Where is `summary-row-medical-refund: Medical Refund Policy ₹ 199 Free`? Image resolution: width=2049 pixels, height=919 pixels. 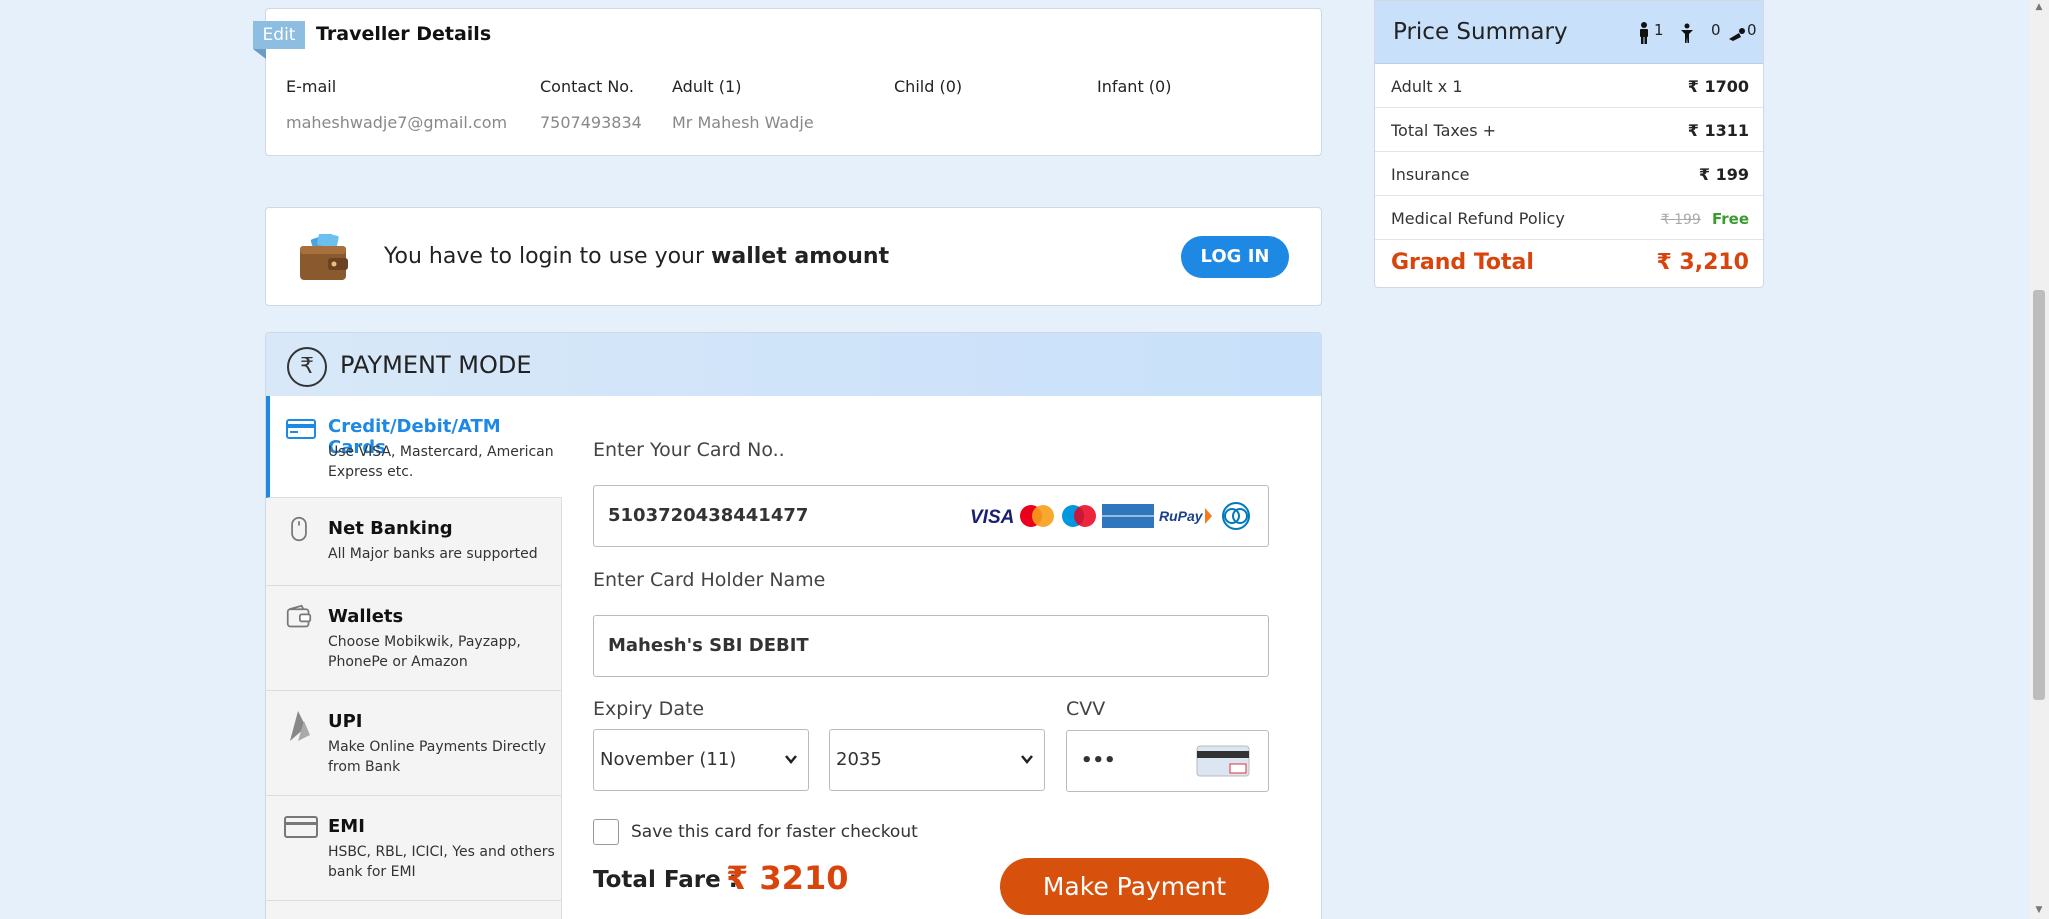 summary-row-medical-refund: Medical Refund Policy ₹ 199 Free is located at coordinates (1569, 218).